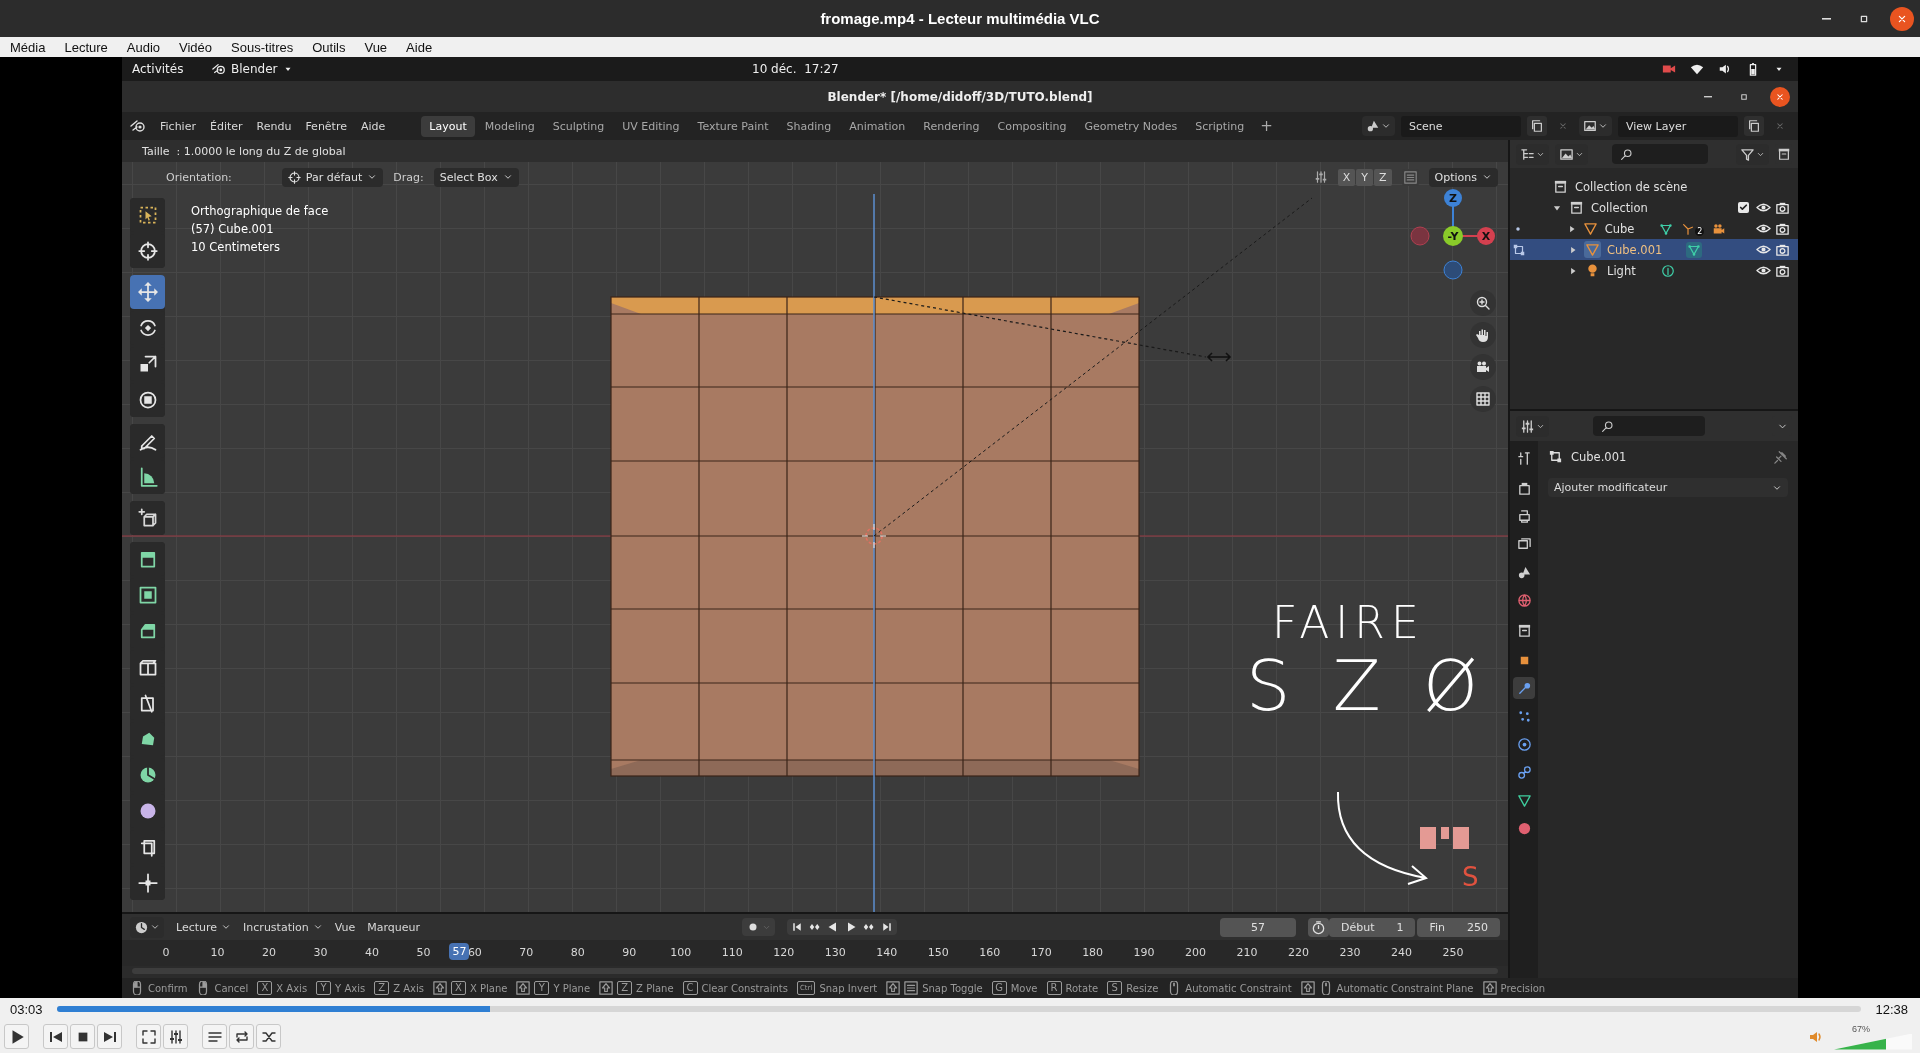 The width and height of the screenshot is (1920, 1053). I want to click on field-value: 1, so click(1400, 927).